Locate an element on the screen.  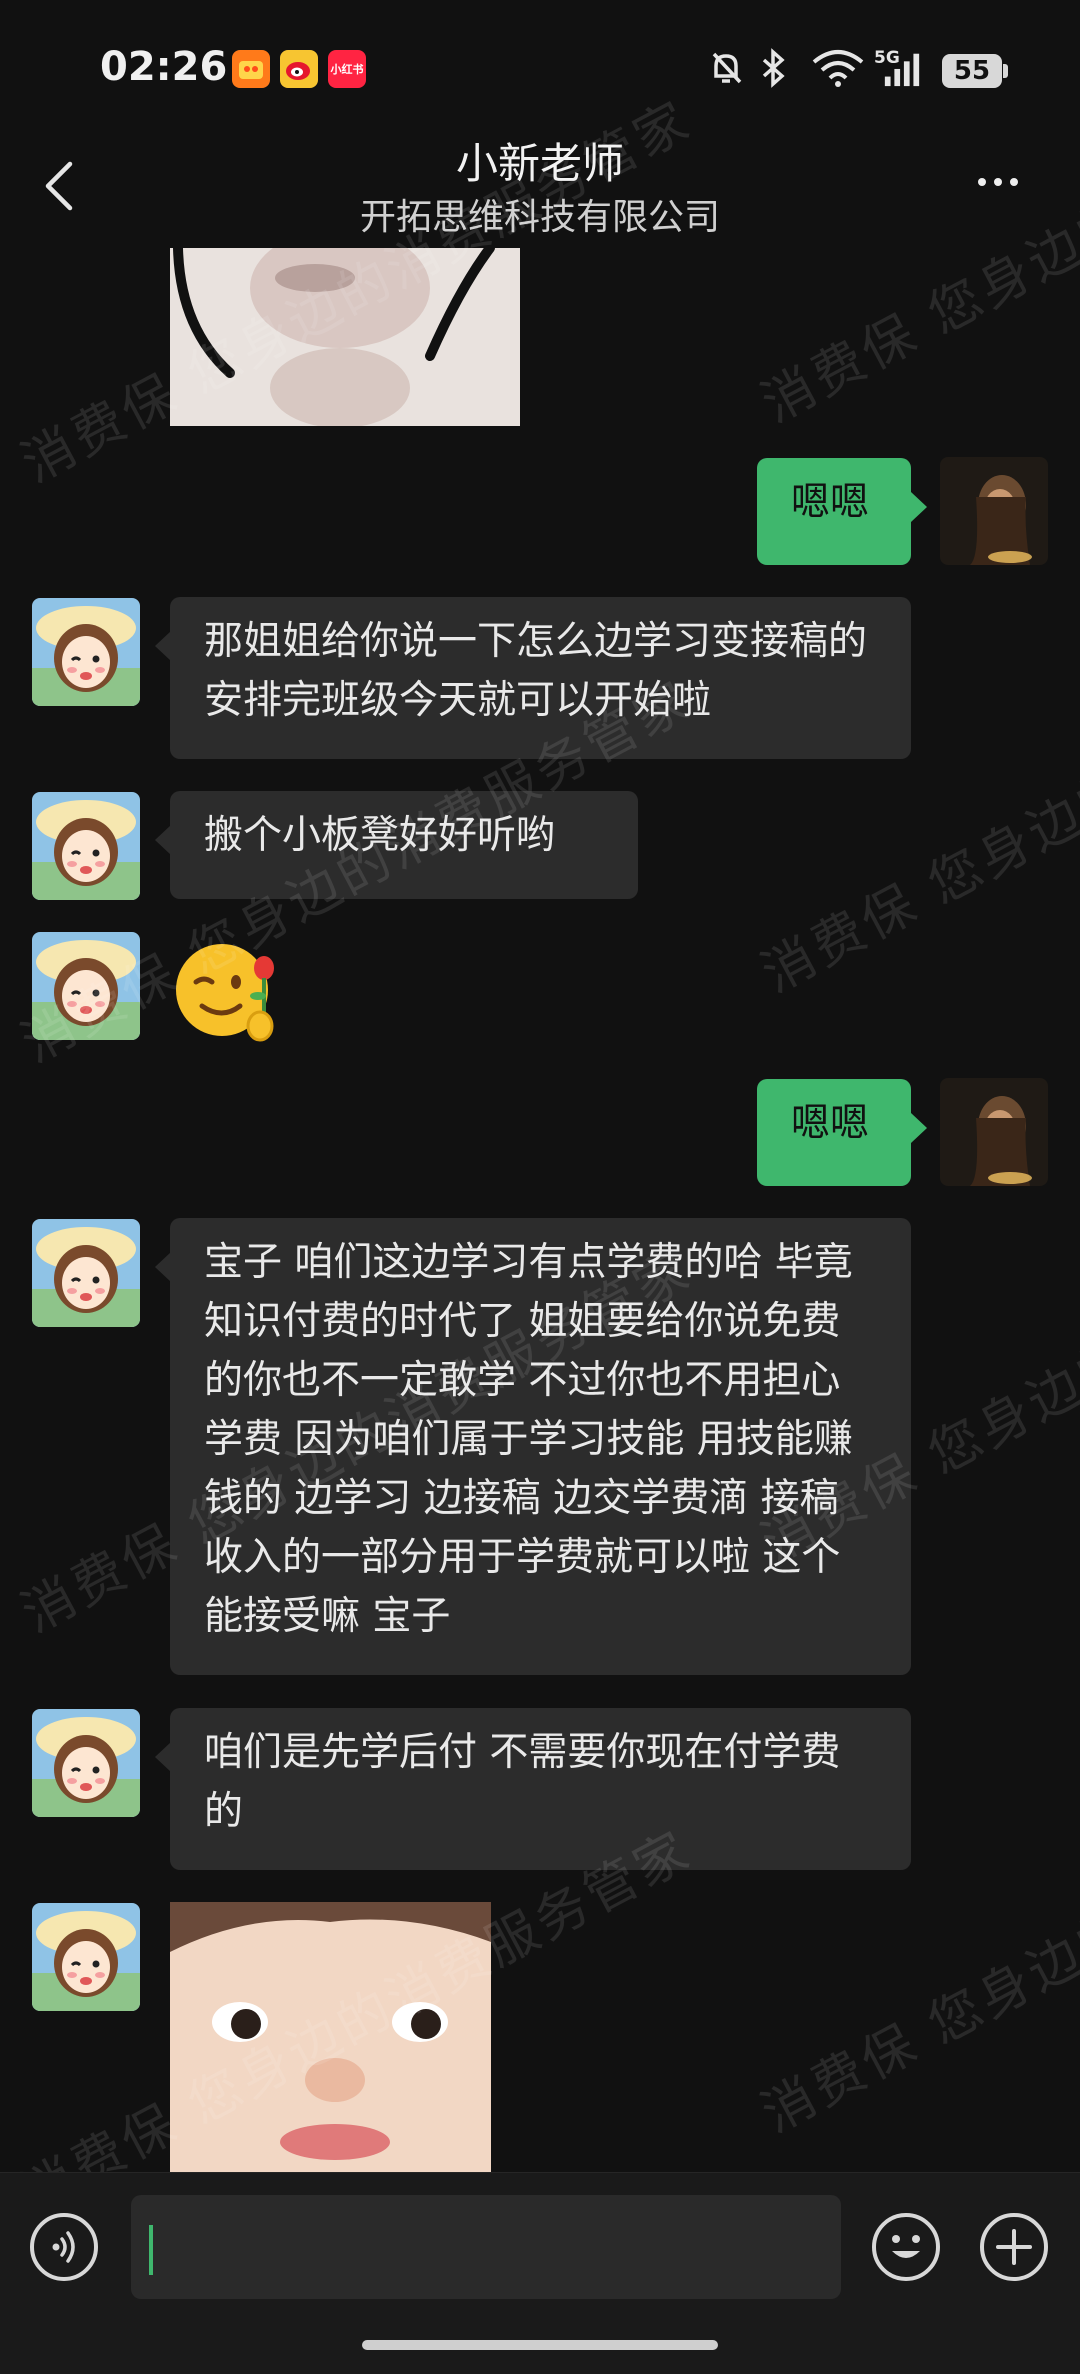
xiaohongshu-icon: 小红书 is located at coordinates (347, 69).